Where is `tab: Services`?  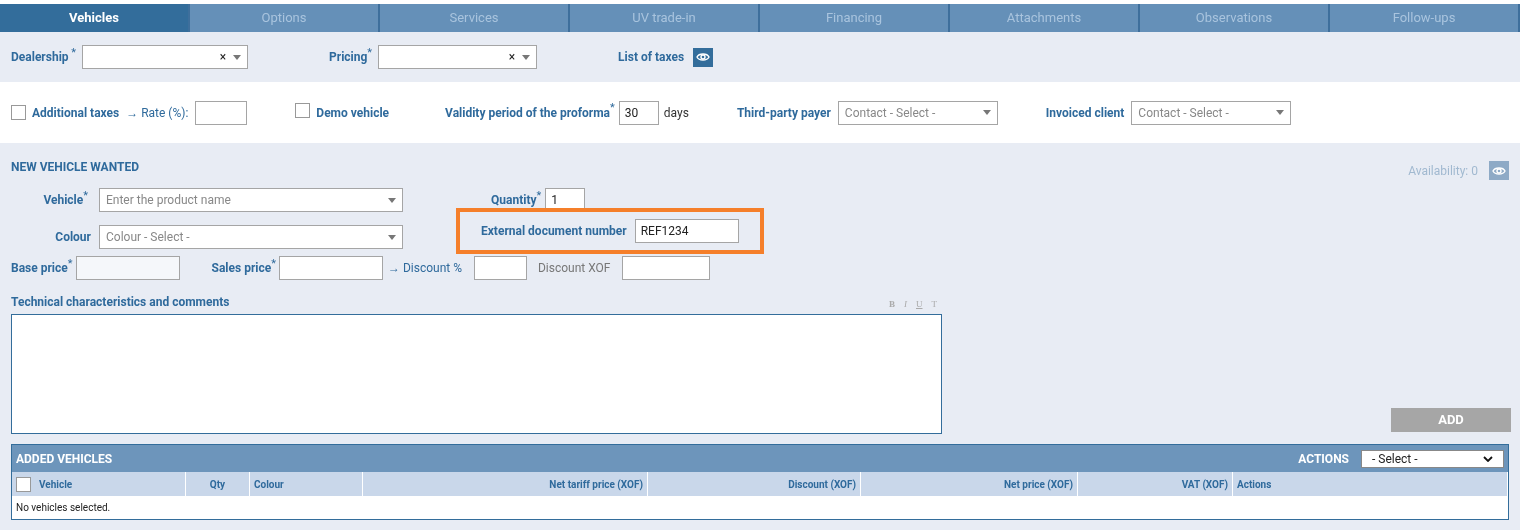
tab: Services is located at coordinates (475, 18).